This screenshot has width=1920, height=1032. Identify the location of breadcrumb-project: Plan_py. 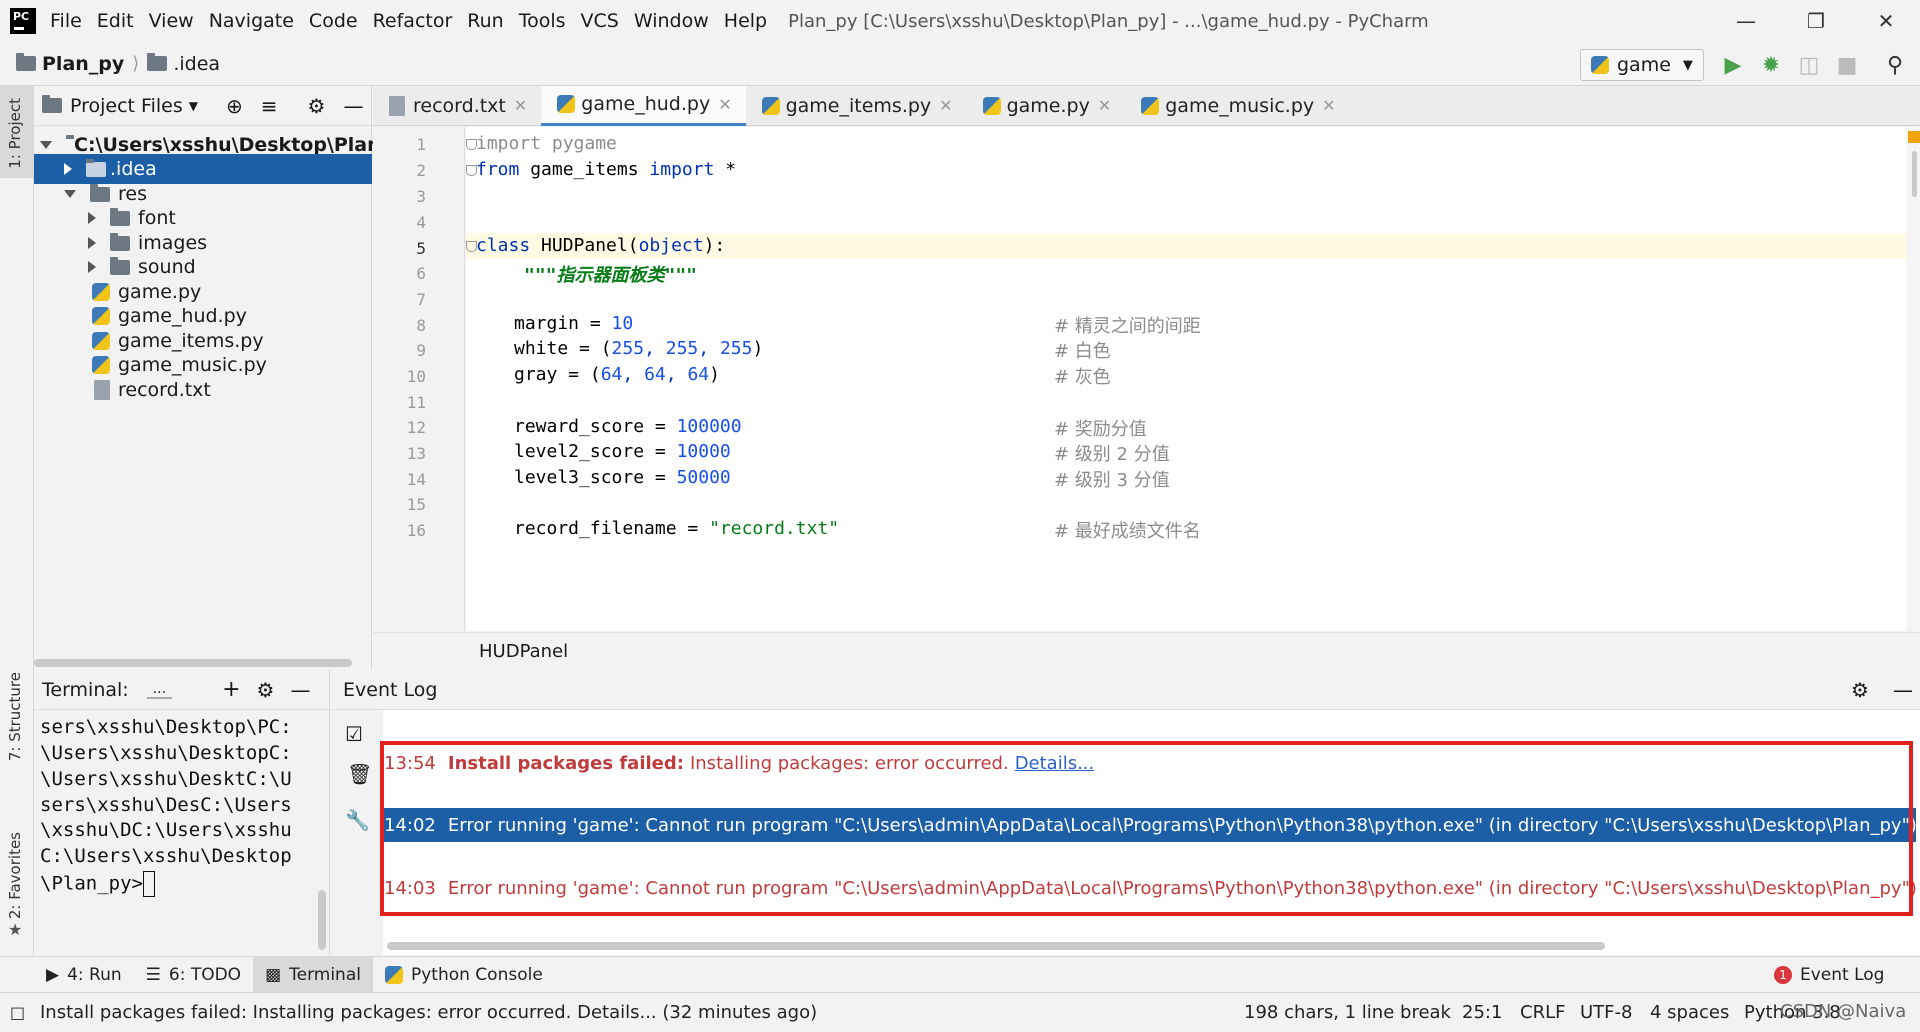
(83, 64).